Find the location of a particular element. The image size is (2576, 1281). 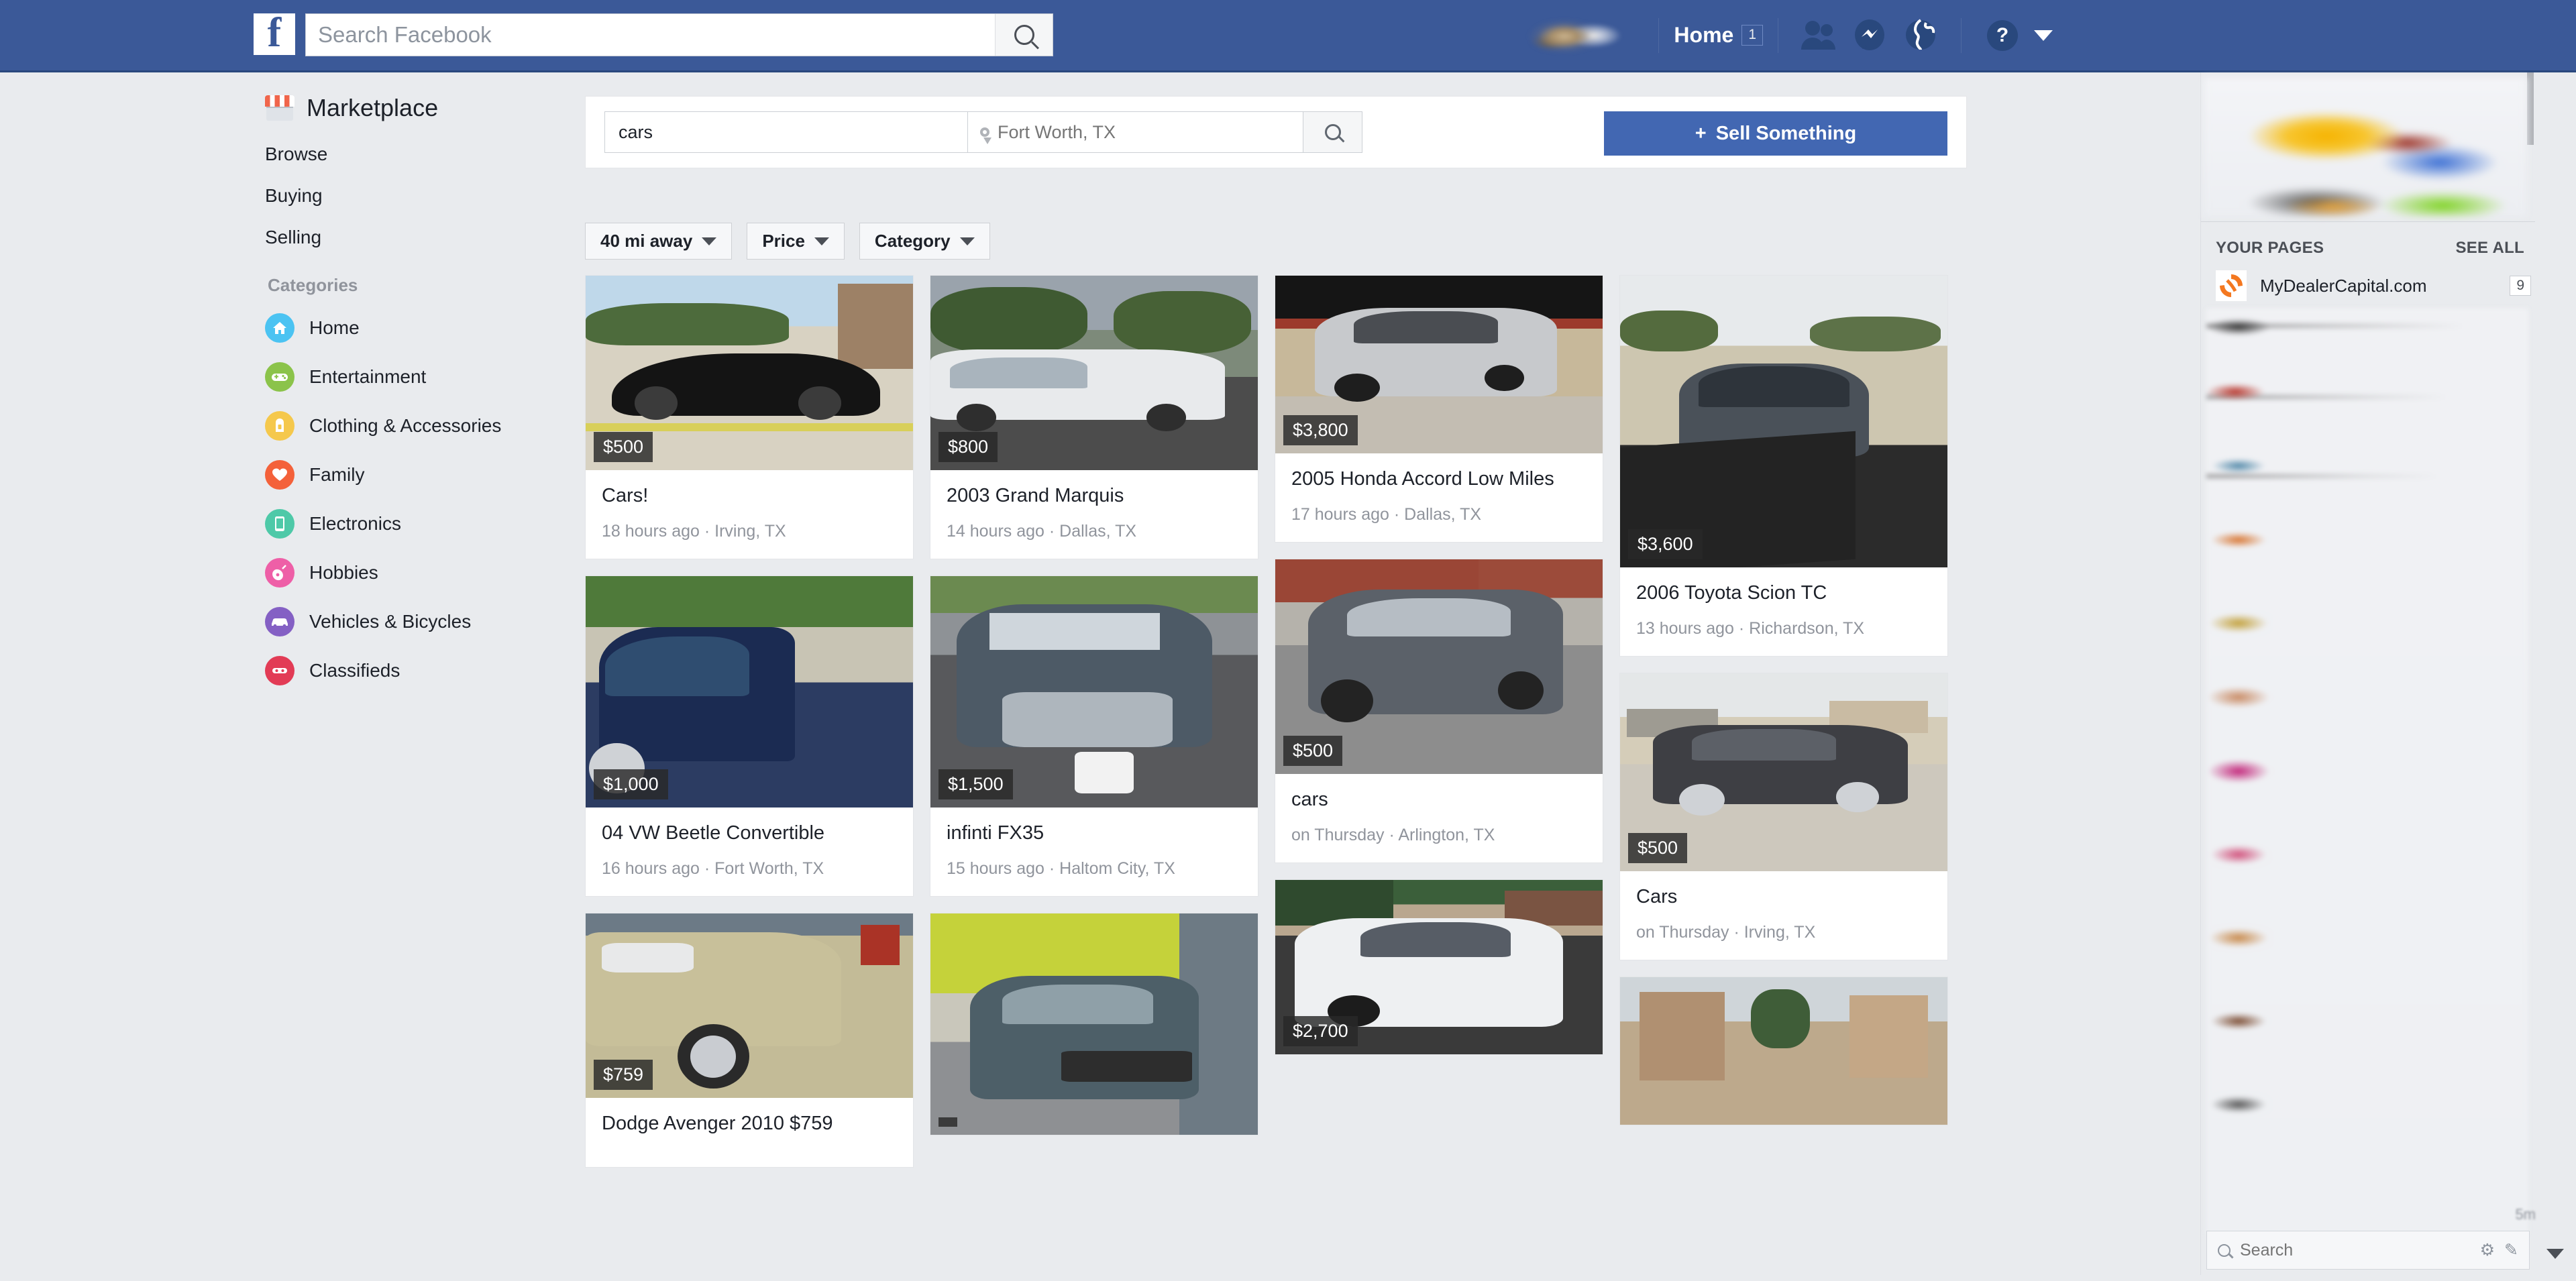

facebook-logo-icon: f is located at coordinates (274, 34).